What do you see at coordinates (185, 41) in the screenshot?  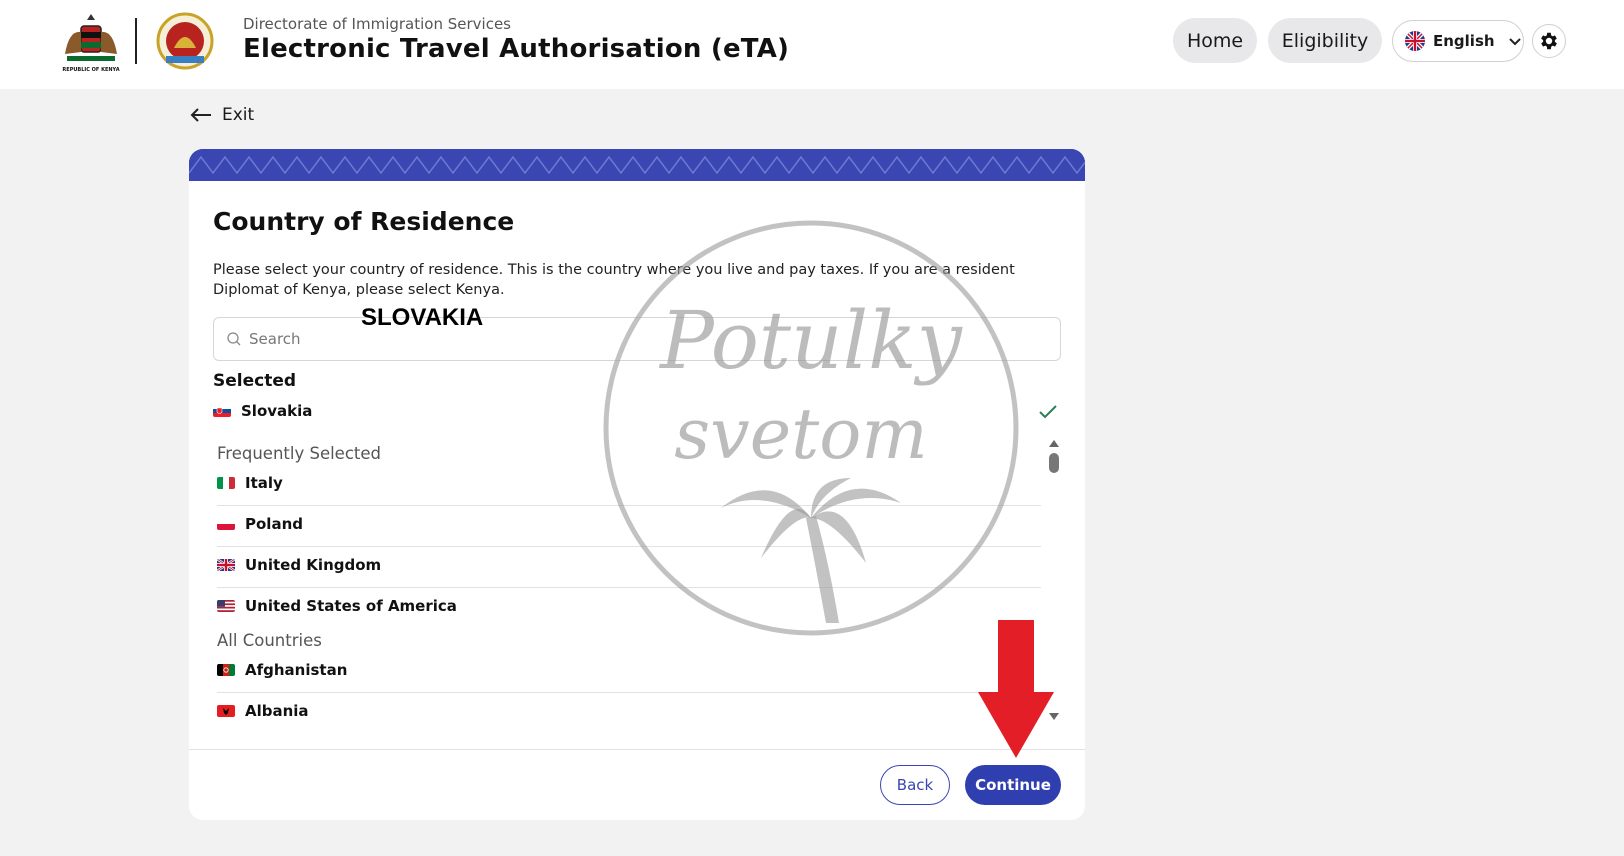 I see `immigration-seal-logo` at bounding box center [185, 41].